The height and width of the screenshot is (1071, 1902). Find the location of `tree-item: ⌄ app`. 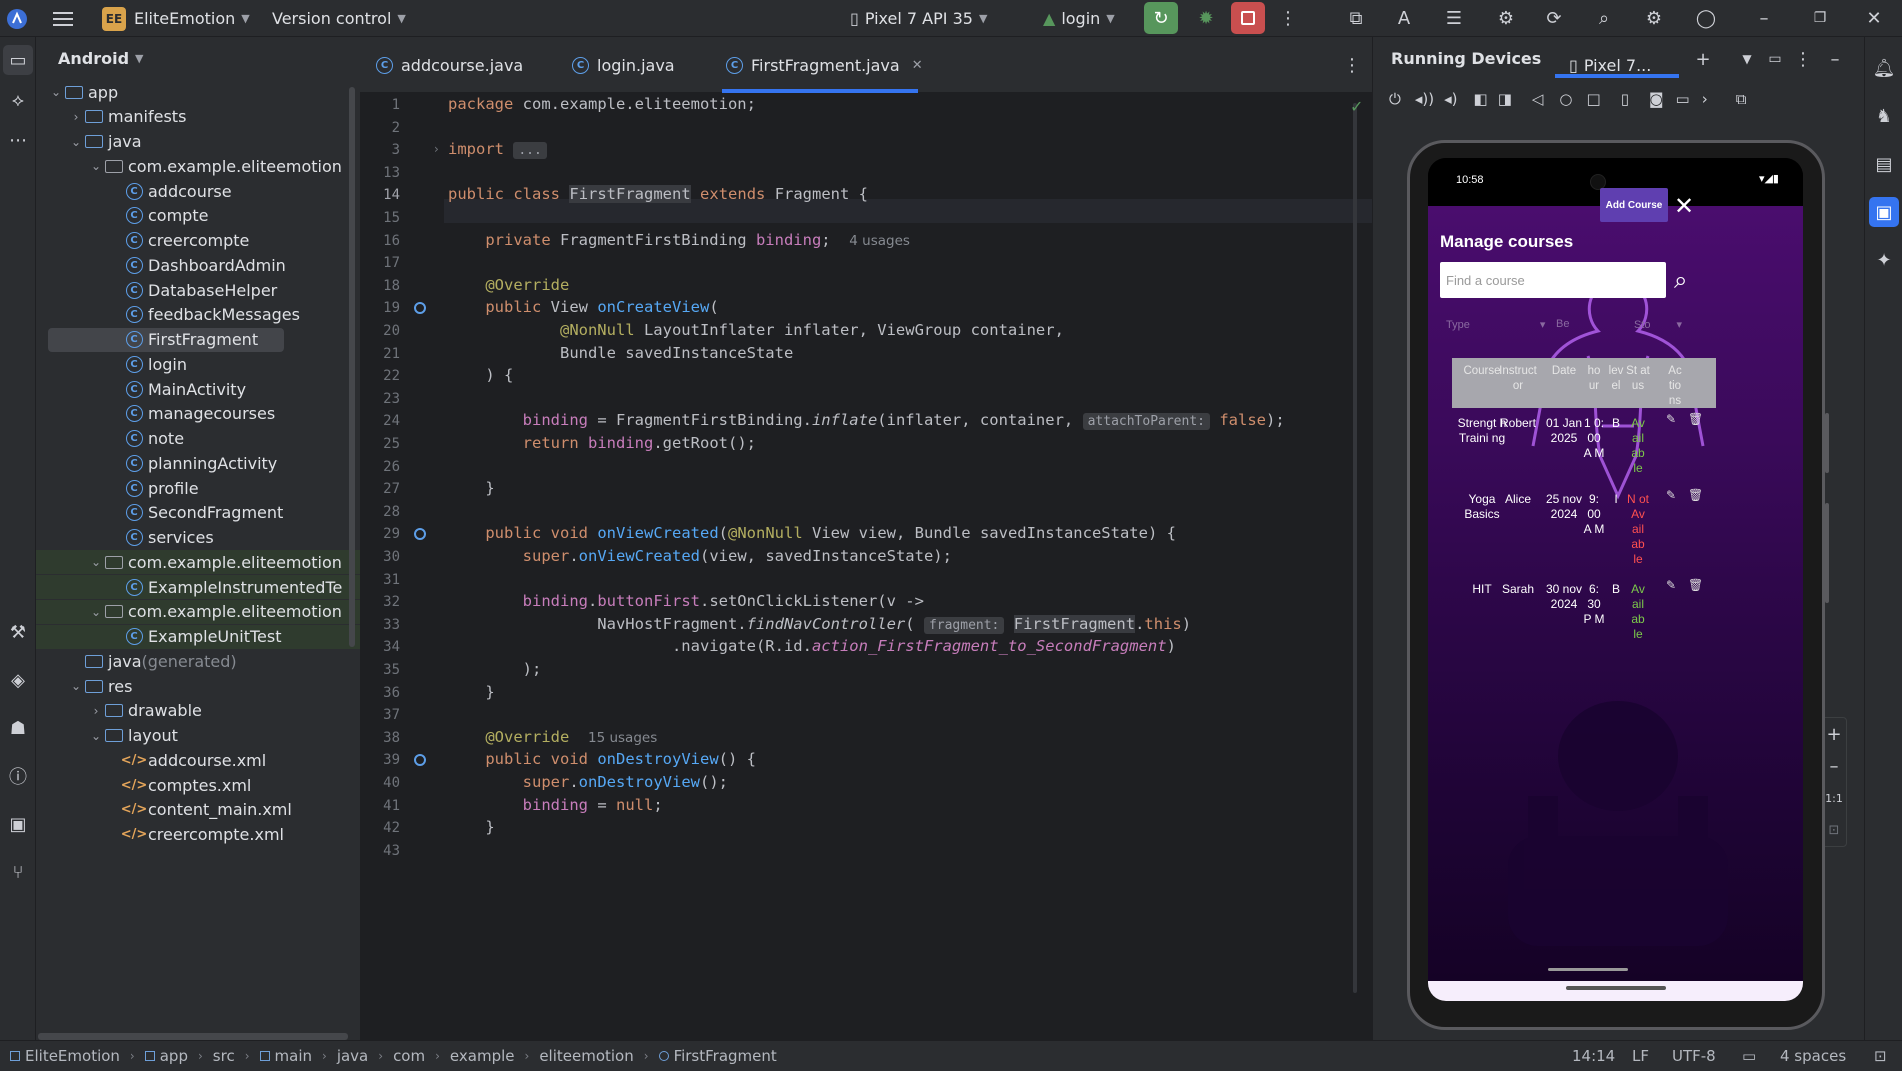

tree-item: ⌄ app is located at coordinates (198, 92).